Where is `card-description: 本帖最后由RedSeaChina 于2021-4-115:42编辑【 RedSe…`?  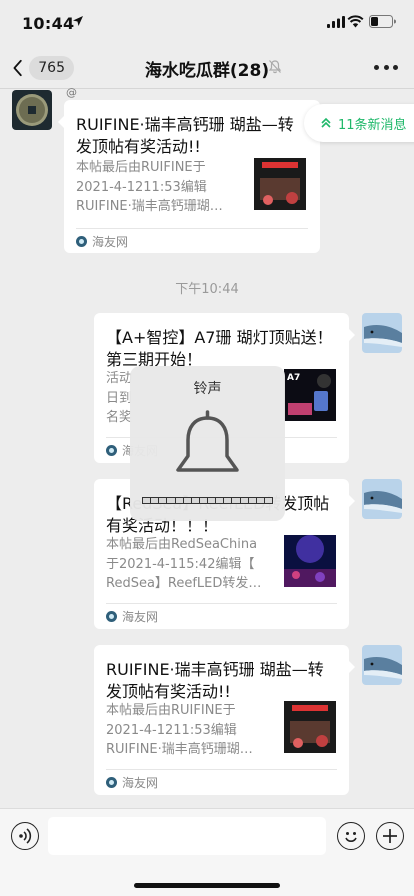
card-description: 本帖最后由RedSeaChina 于2021-4-115:42编辑【 RedSe… is located at coordinates (184, 564).